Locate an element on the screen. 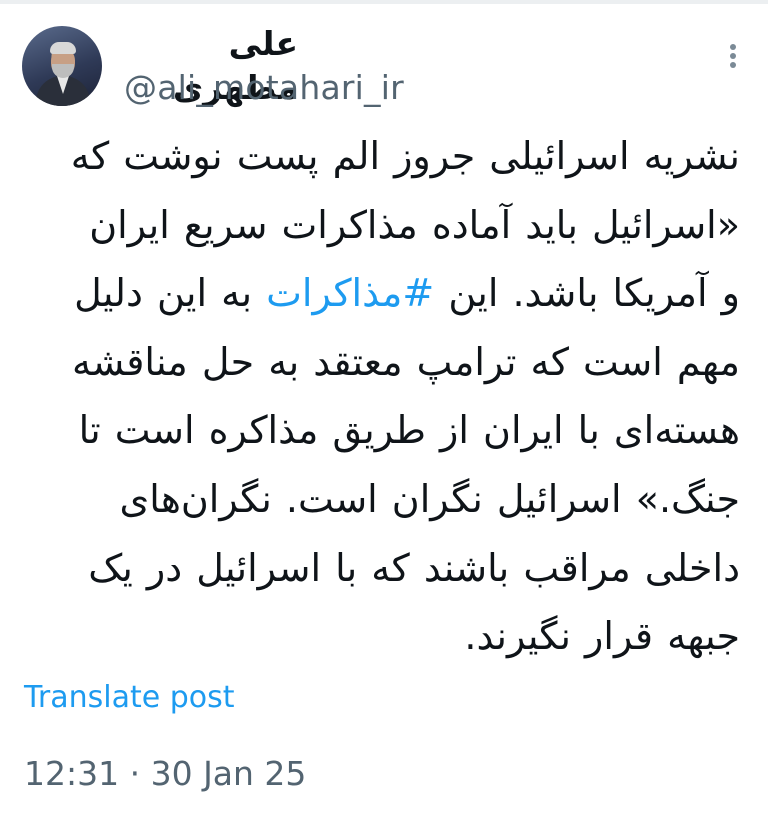  more-options-icon is located at coordinates (733, 59).